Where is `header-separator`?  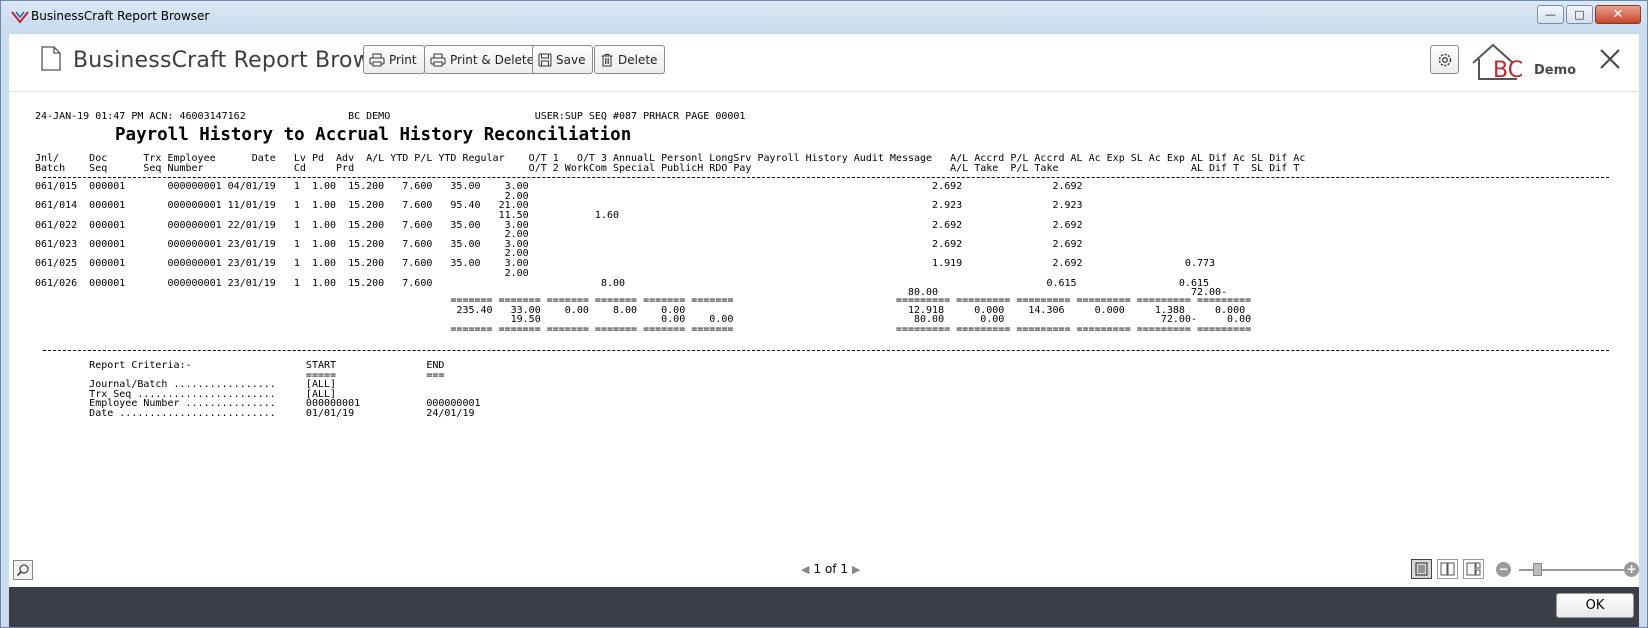
header-separator is located at coordinates (826, 177).